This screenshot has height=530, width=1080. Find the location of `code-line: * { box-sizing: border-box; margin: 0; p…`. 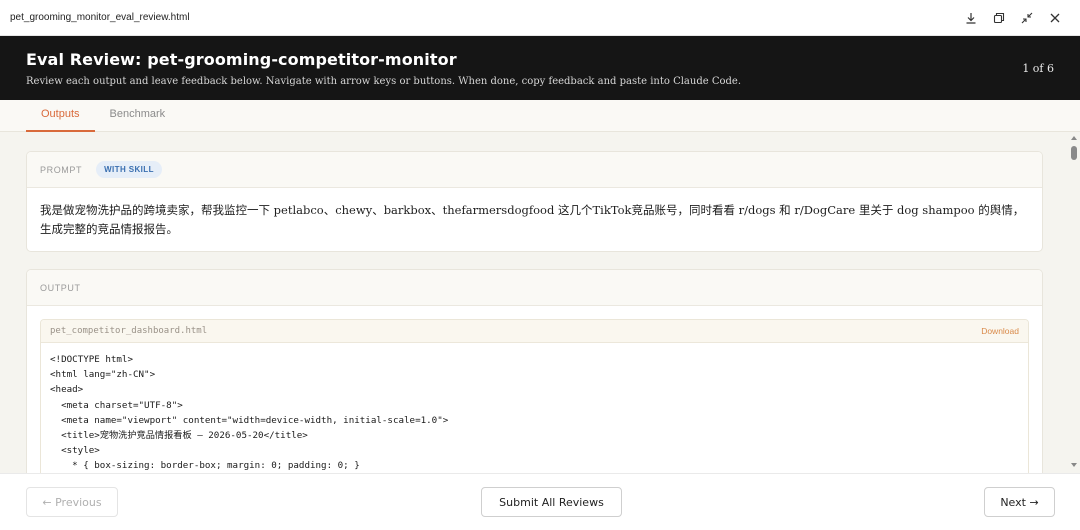

code-line: * { box-sizing: border-box; margin: 0; p… is located at coordinates (205, 466).